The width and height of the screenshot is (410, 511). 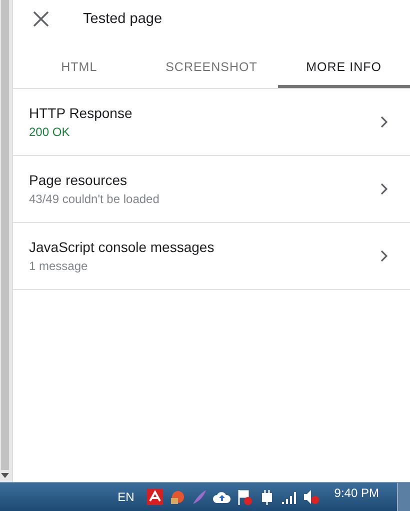 I want to click on list-item: HTTP Response 200 OK, so click(x=211, y=122).